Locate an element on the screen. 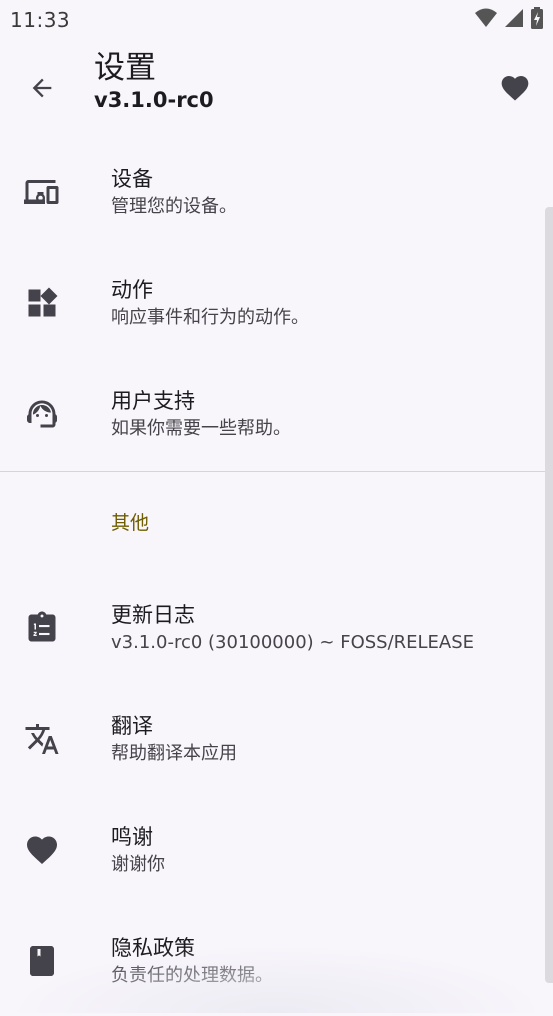  item-description: 负责任的处理数据。 is located at coordinates (192, 975).